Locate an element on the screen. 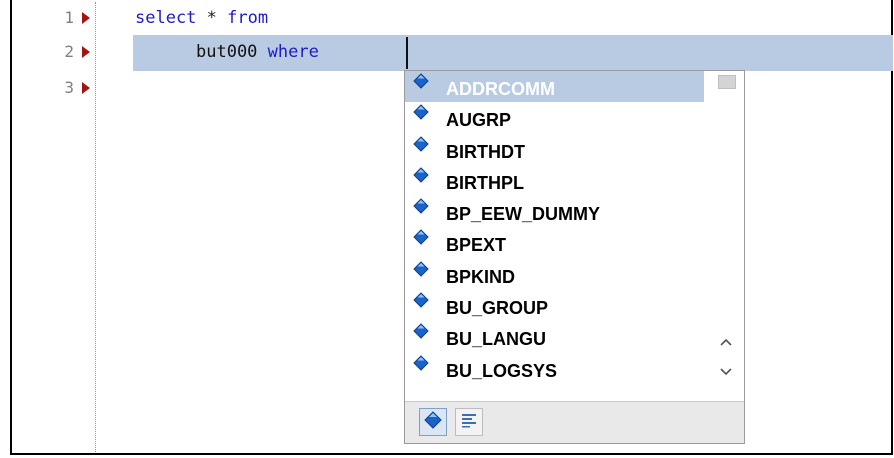  line-number-1: 1 is located at coordinates (69, 17).